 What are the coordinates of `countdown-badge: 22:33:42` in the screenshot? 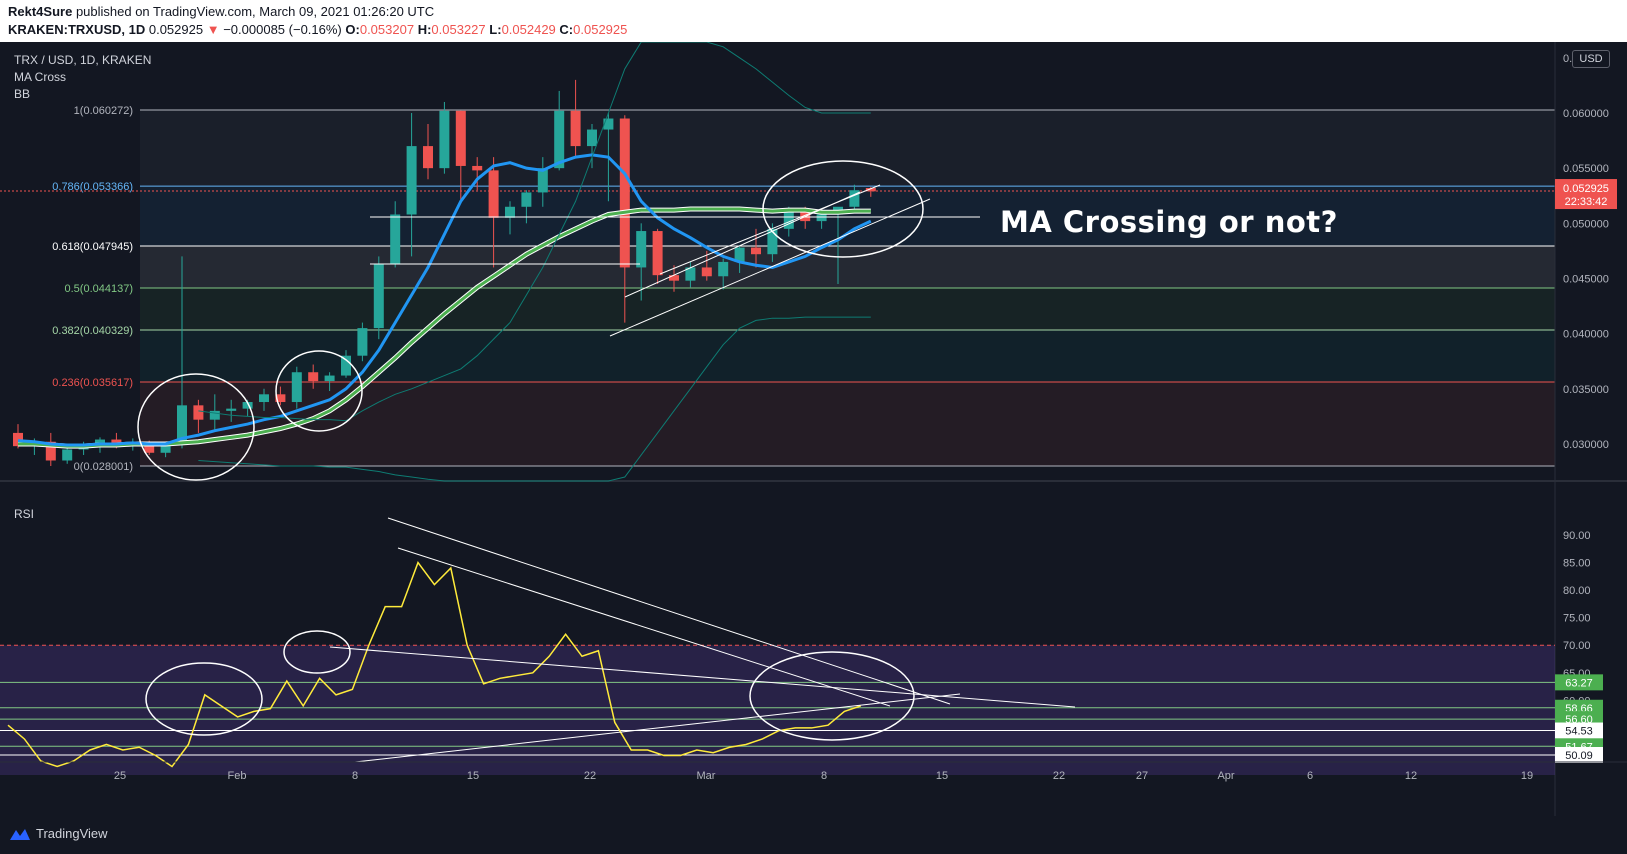 It's located at (1586, 202).